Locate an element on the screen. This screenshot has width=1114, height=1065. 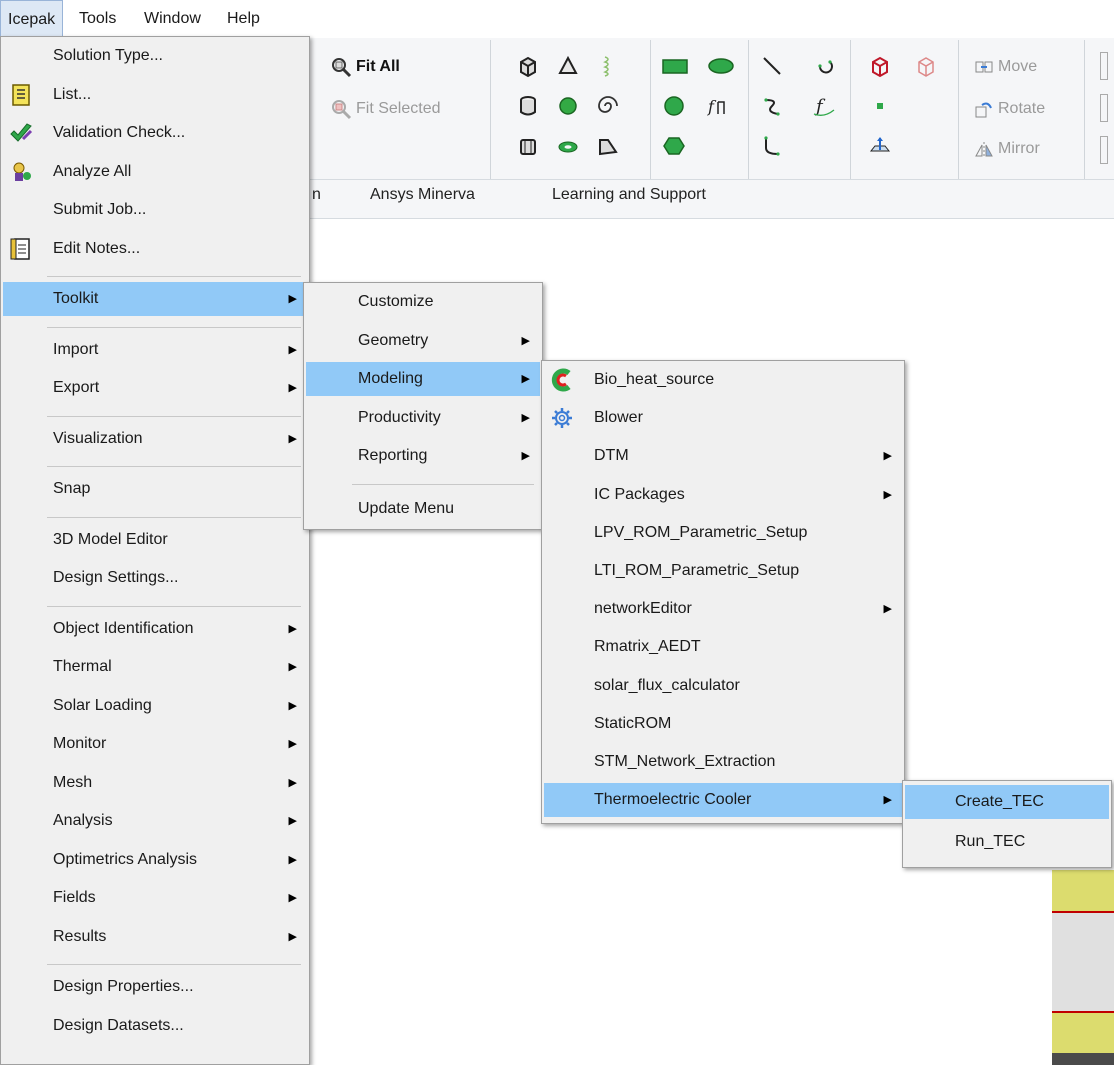
modeling-menu-item-staticrom: StaticROM is located at coordinates (723, 724).